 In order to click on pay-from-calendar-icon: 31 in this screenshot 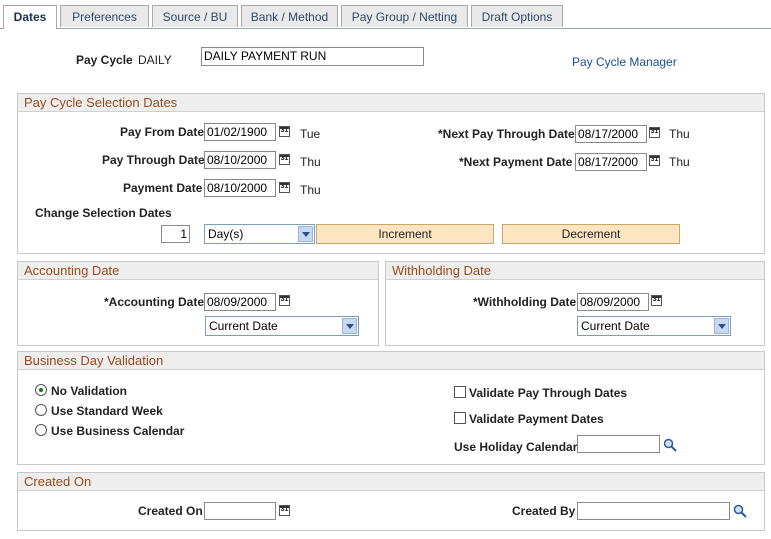, I will do `click(284, 131)`.